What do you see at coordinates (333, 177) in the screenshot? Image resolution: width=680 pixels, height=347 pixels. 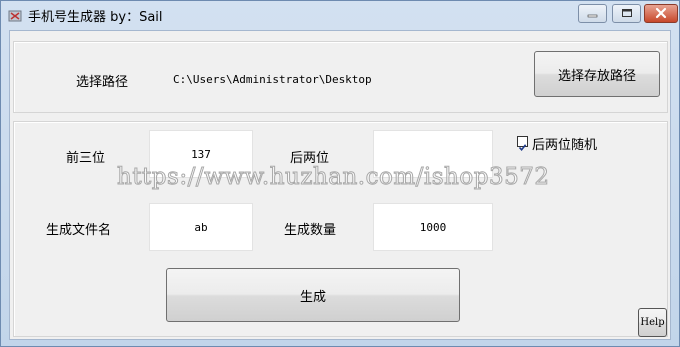 I see `watermark-text: https://www.huzhan.com/ishop3572` at bounding box center [333, 177].